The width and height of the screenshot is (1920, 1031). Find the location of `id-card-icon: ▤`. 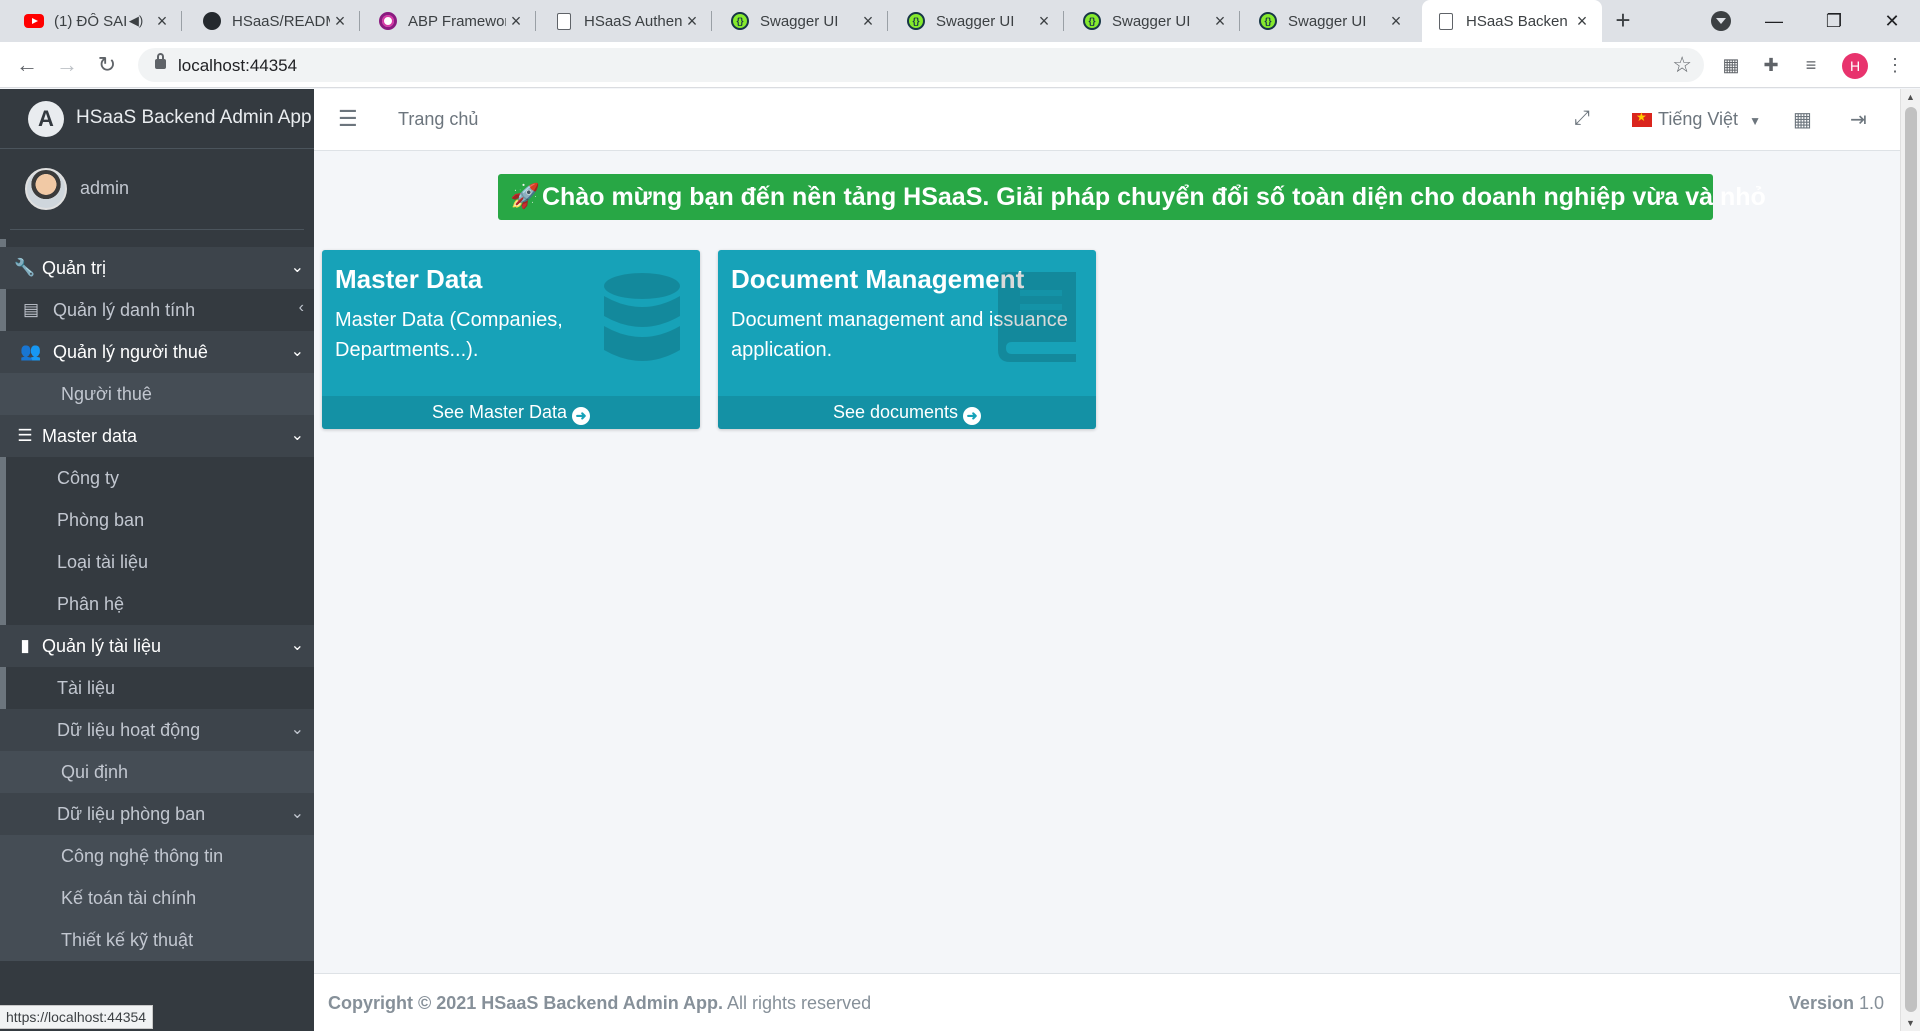

id-card-icon: ▤ is located at coordinates (31, 309).